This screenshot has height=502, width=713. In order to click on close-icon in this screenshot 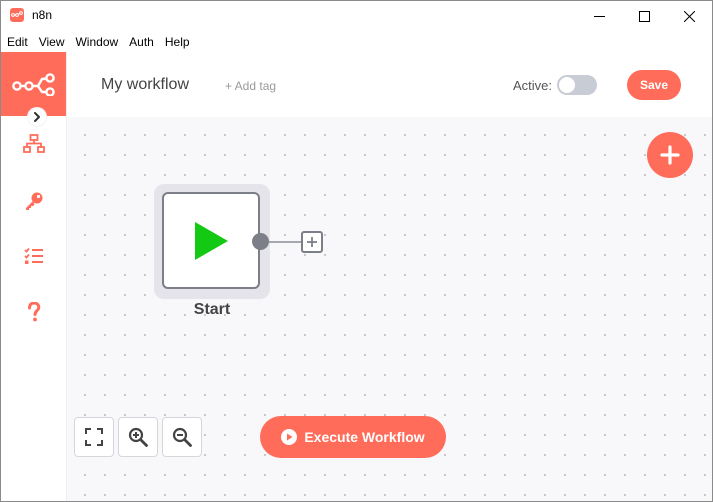, I will do `click(689, 16)`.